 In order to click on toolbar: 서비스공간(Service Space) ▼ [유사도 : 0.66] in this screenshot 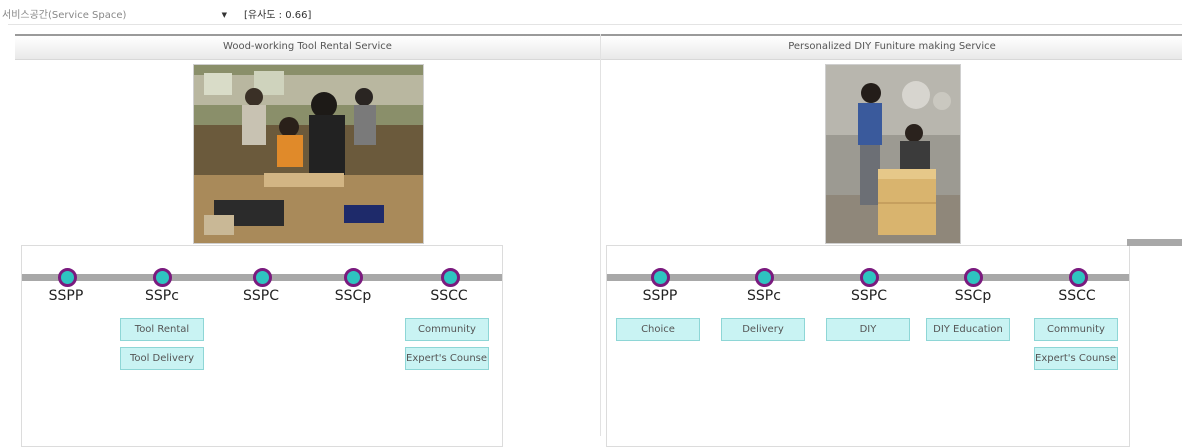, I will do `click(591, 13)`.